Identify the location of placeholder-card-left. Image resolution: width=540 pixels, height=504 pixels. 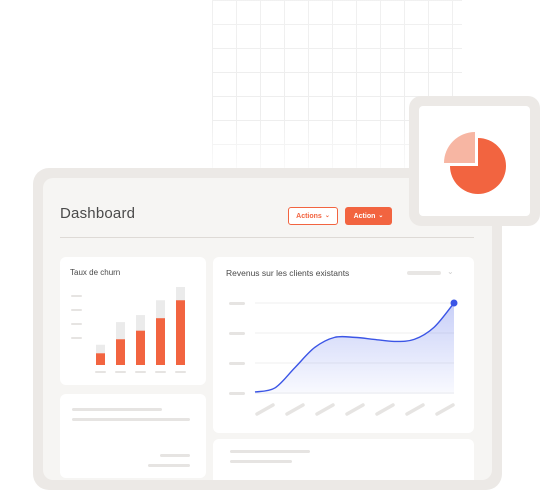
(133, 436).